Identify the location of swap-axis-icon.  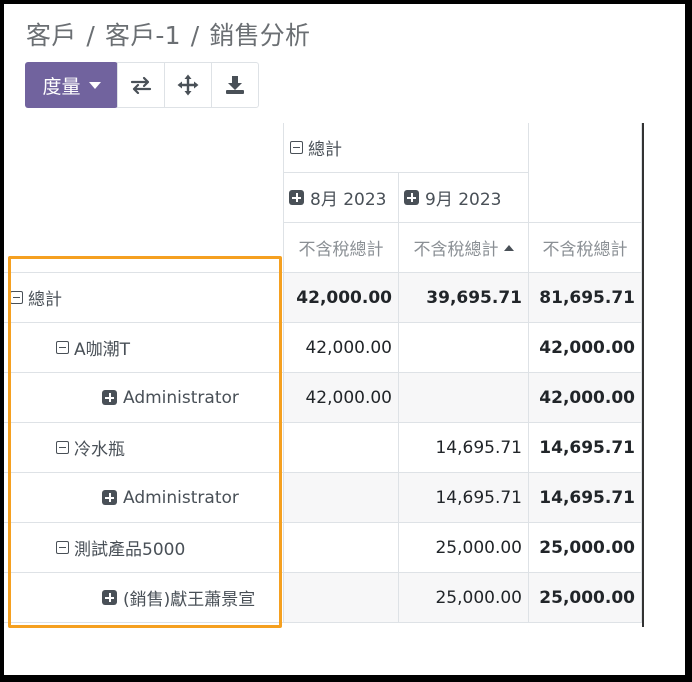
(141, 85).